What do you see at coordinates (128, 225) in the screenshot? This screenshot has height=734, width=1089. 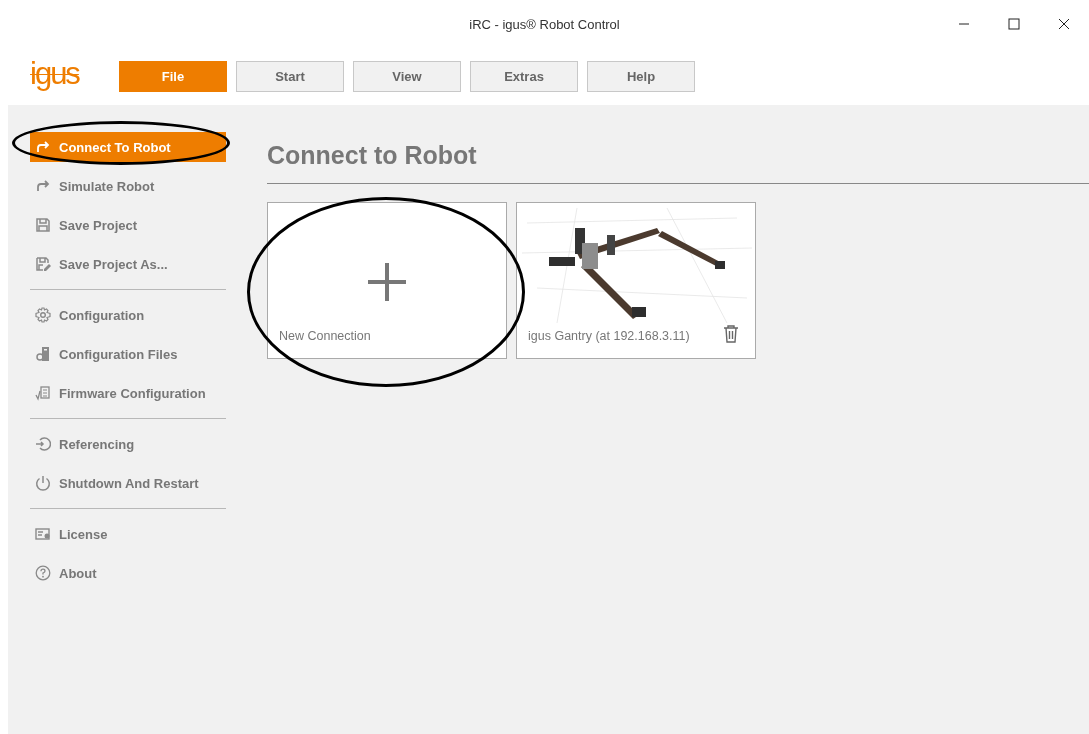 I see `sidebar-item: Save Project` at bounding box center [128, 225].